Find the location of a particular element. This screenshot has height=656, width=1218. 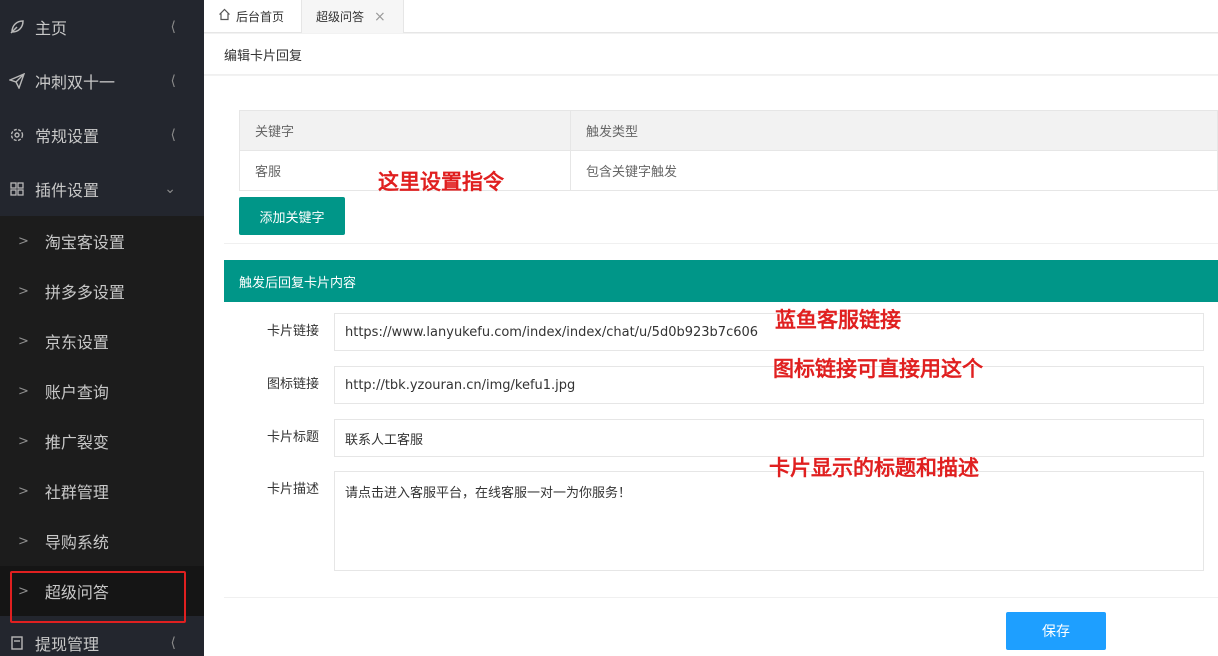

home-icon is located at coordinates (224, 16).